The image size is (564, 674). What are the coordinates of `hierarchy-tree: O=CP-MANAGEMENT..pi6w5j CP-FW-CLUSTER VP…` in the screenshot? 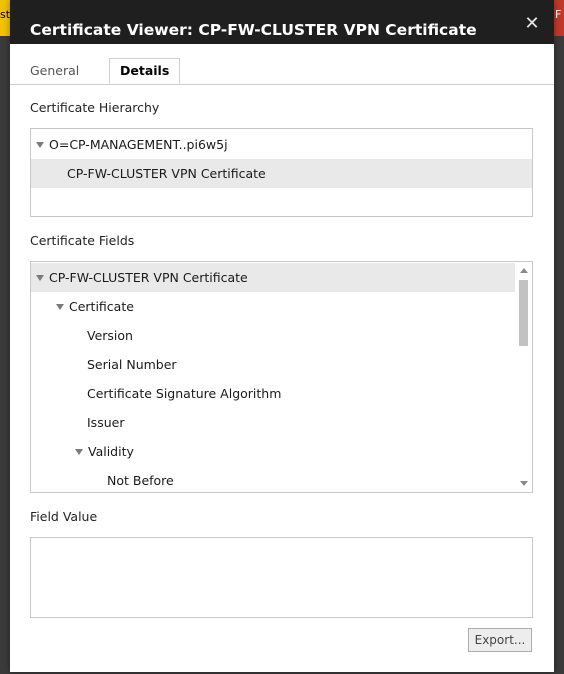 It's located at (281, 172).